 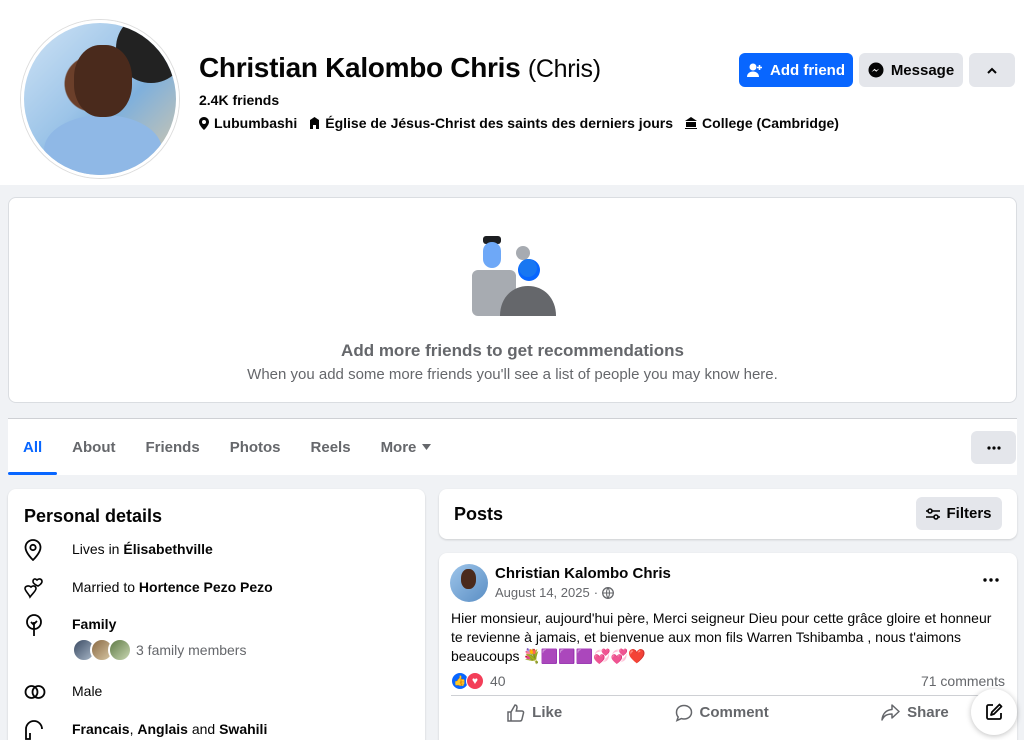 I want to click on edit-pencil-icon, so click(x=994, y=711).